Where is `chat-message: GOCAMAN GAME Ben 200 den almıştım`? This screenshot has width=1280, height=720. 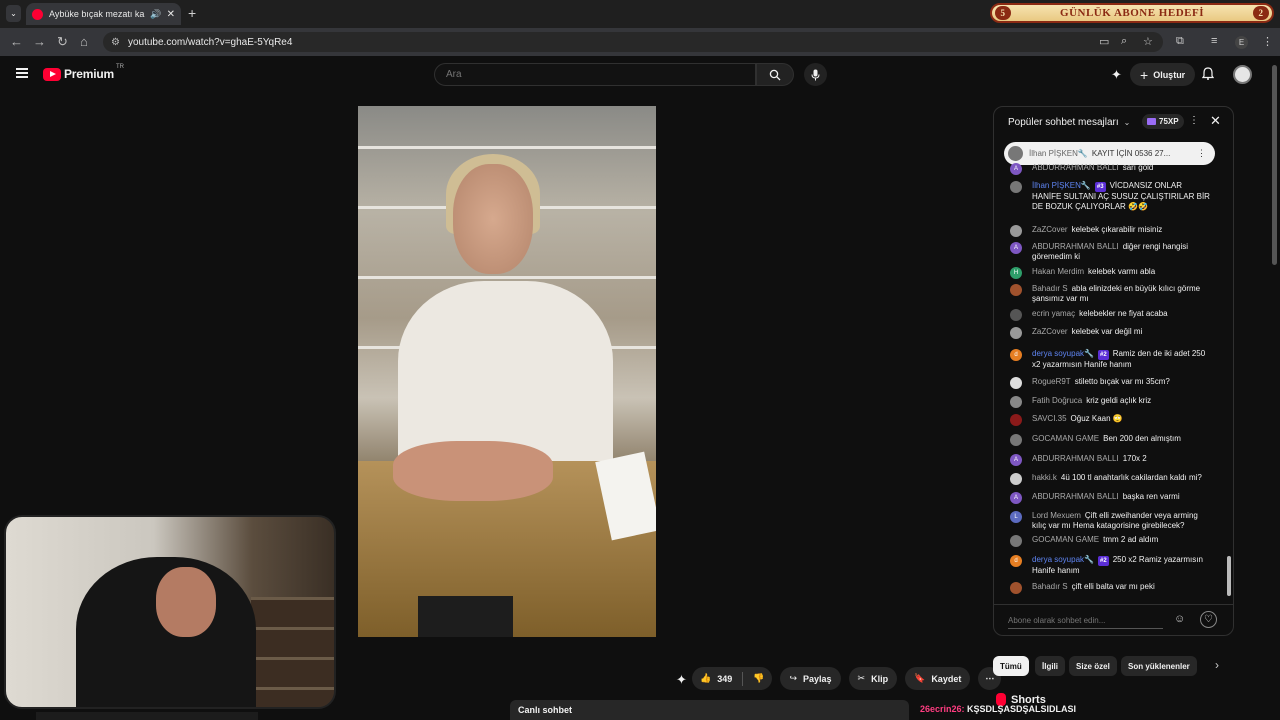 chat-message: GOCAMAN GAME Ben 200 den almıştım is located at coordinates (1110, 440).